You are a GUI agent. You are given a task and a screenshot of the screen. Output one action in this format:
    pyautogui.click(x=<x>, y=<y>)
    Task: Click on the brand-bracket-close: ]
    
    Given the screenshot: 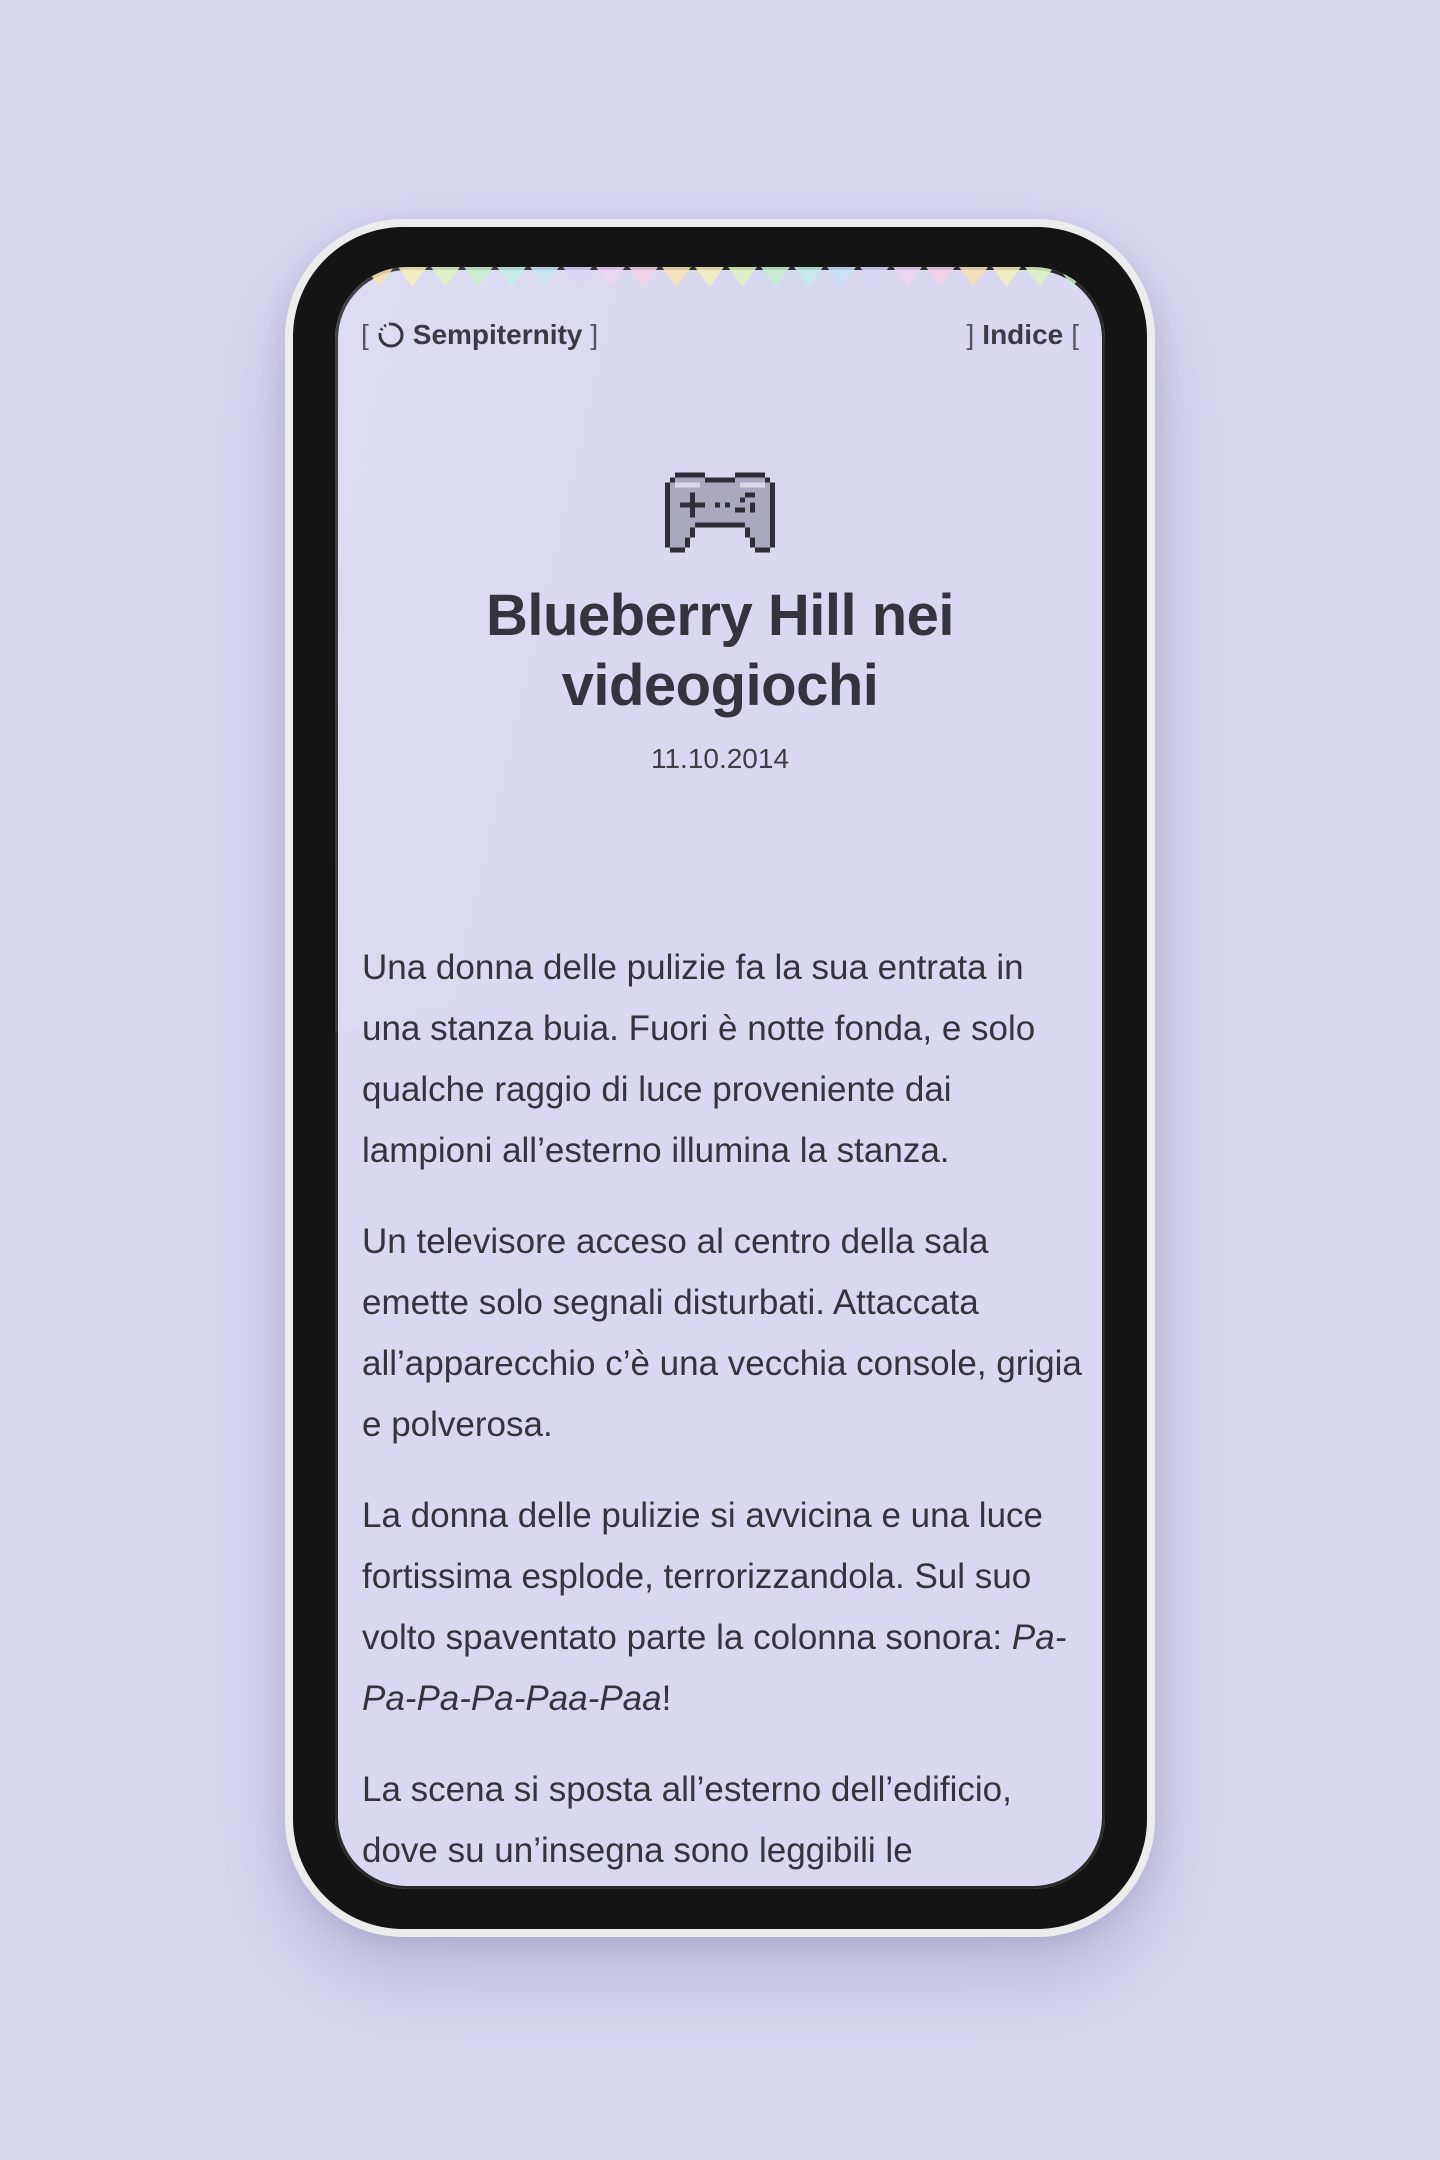 What is the action you would take?
    pyautogui.click(x=594, y=334)
    